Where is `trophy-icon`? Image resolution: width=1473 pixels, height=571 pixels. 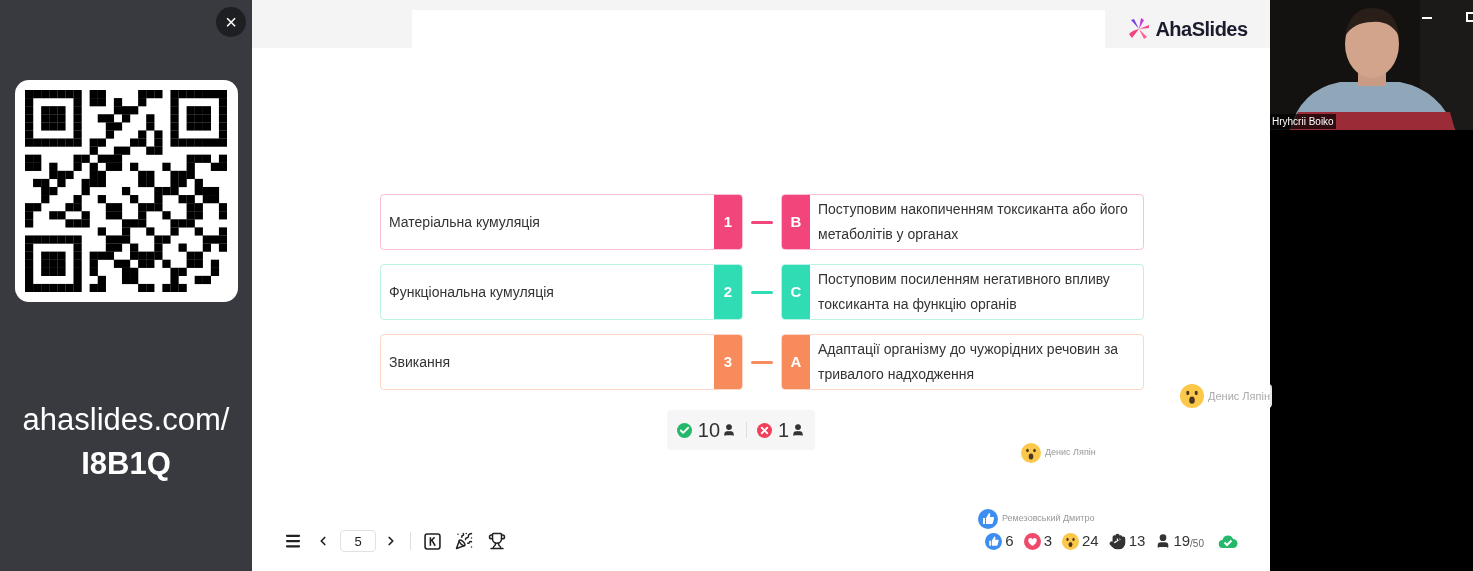
trophy-icon is located at coordinates (497, 541).